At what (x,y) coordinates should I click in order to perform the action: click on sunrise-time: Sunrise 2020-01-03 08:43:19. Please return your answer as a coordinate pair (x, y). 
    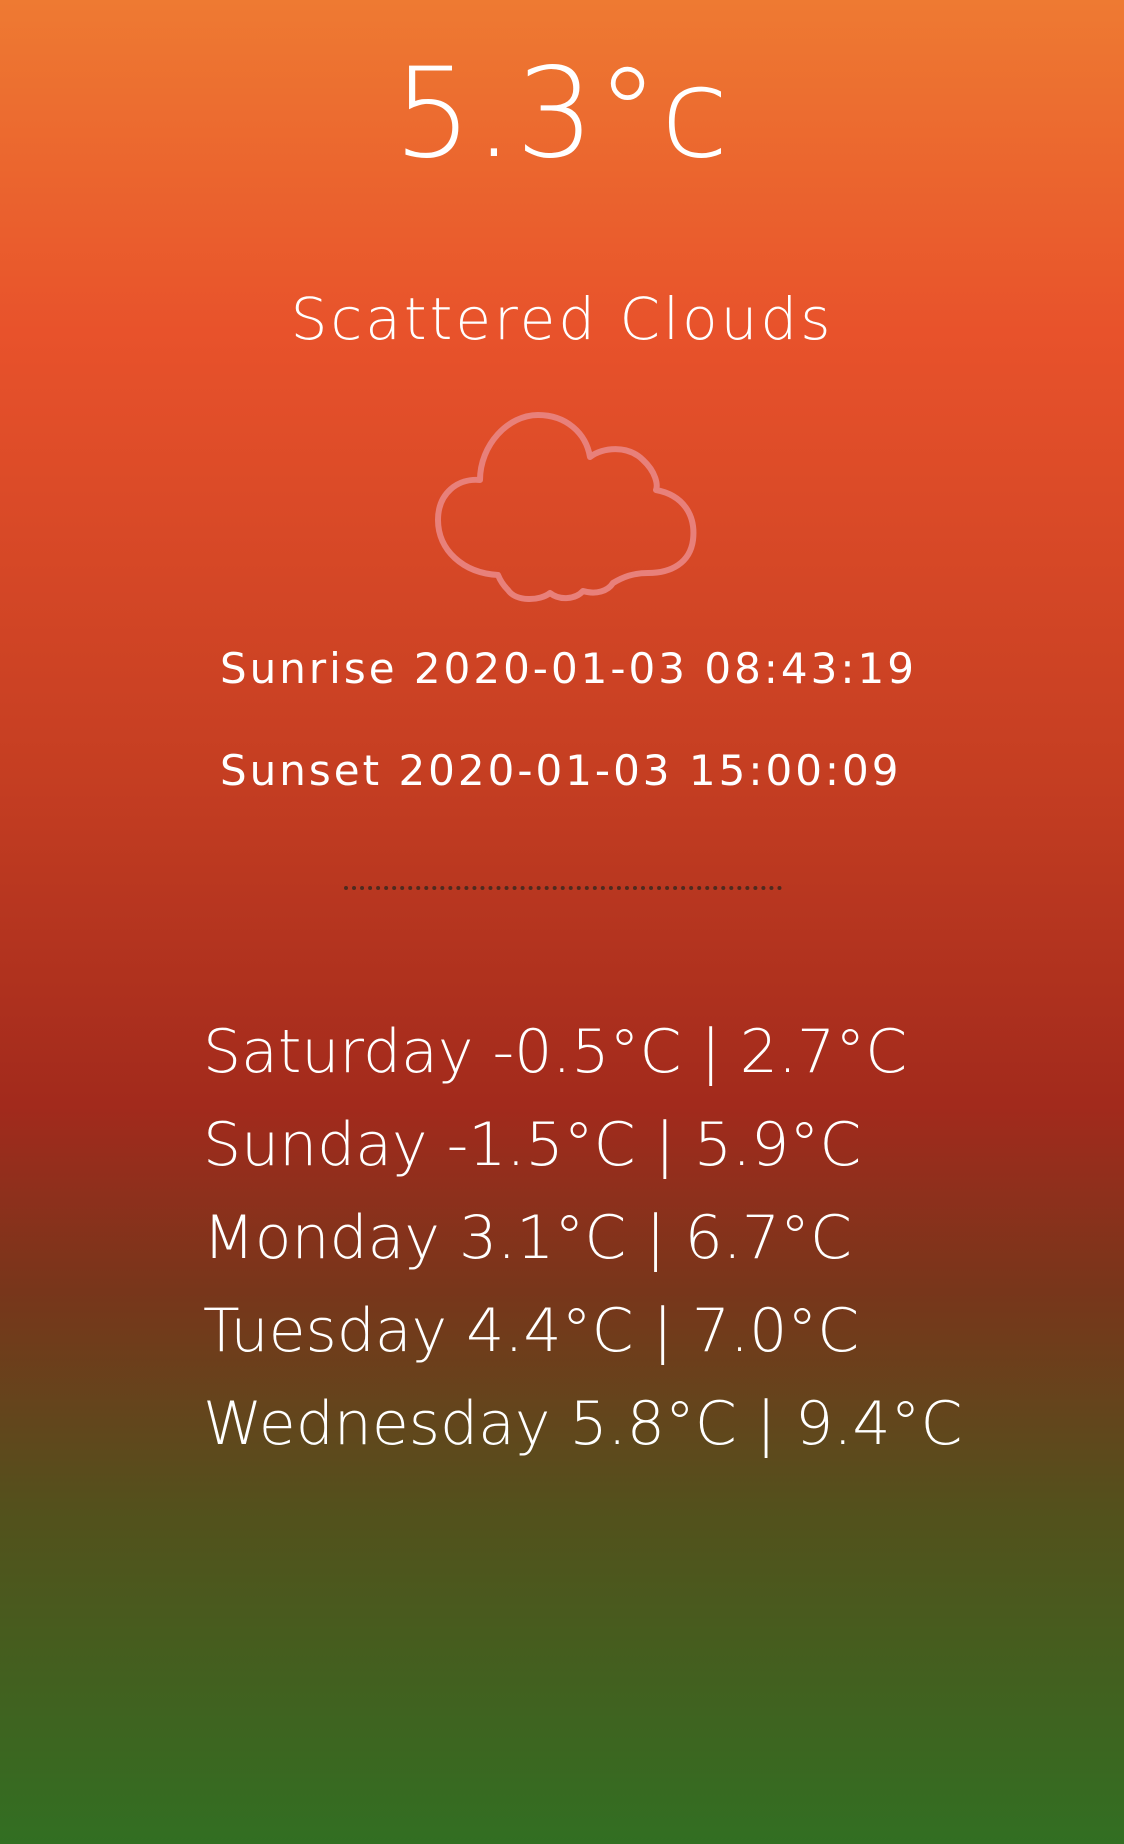
    Looking at the image, I should click on (568, 668).